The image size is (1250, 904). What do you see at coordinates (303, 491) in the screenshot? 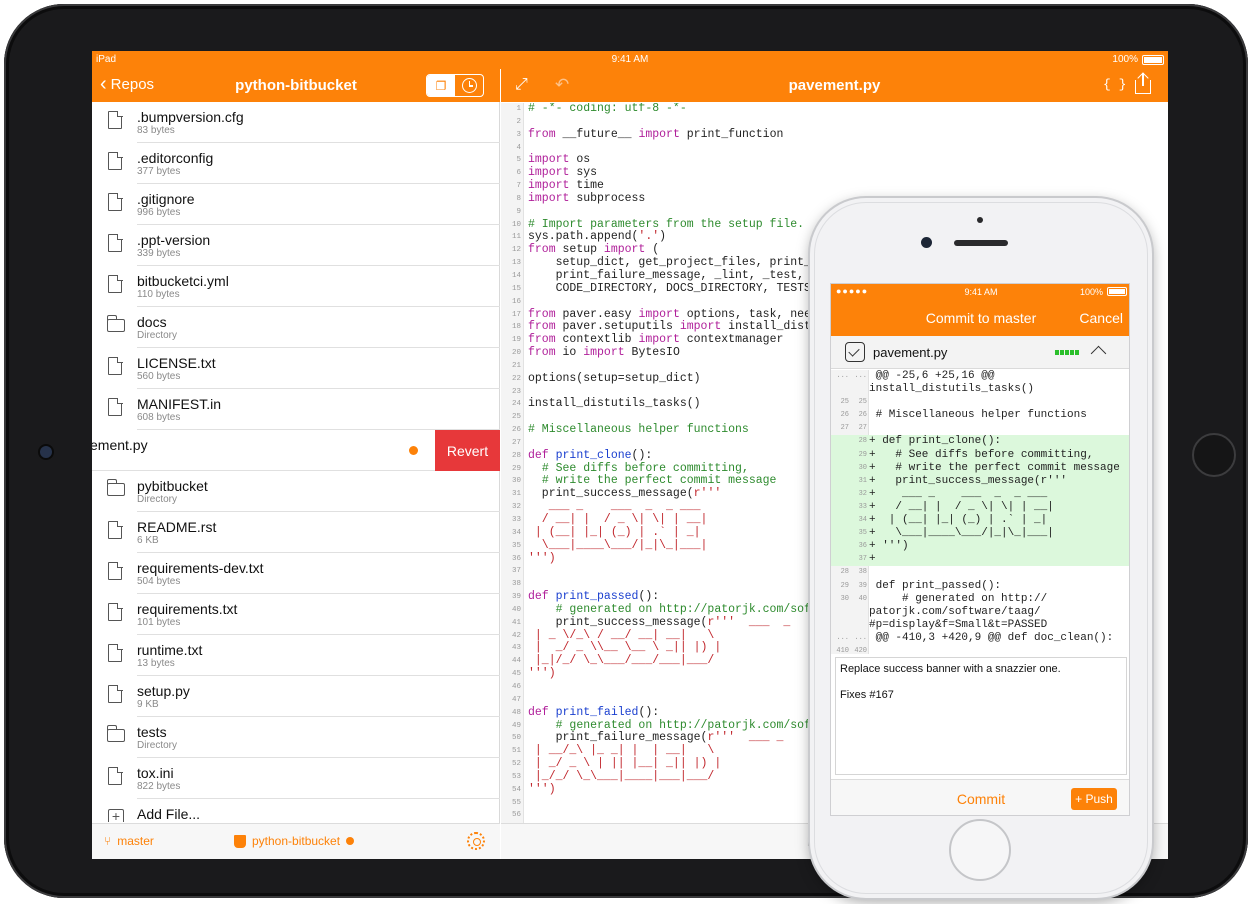
I see `file-list-item: pybitbucket Directory` at bounding box center [303, 491].